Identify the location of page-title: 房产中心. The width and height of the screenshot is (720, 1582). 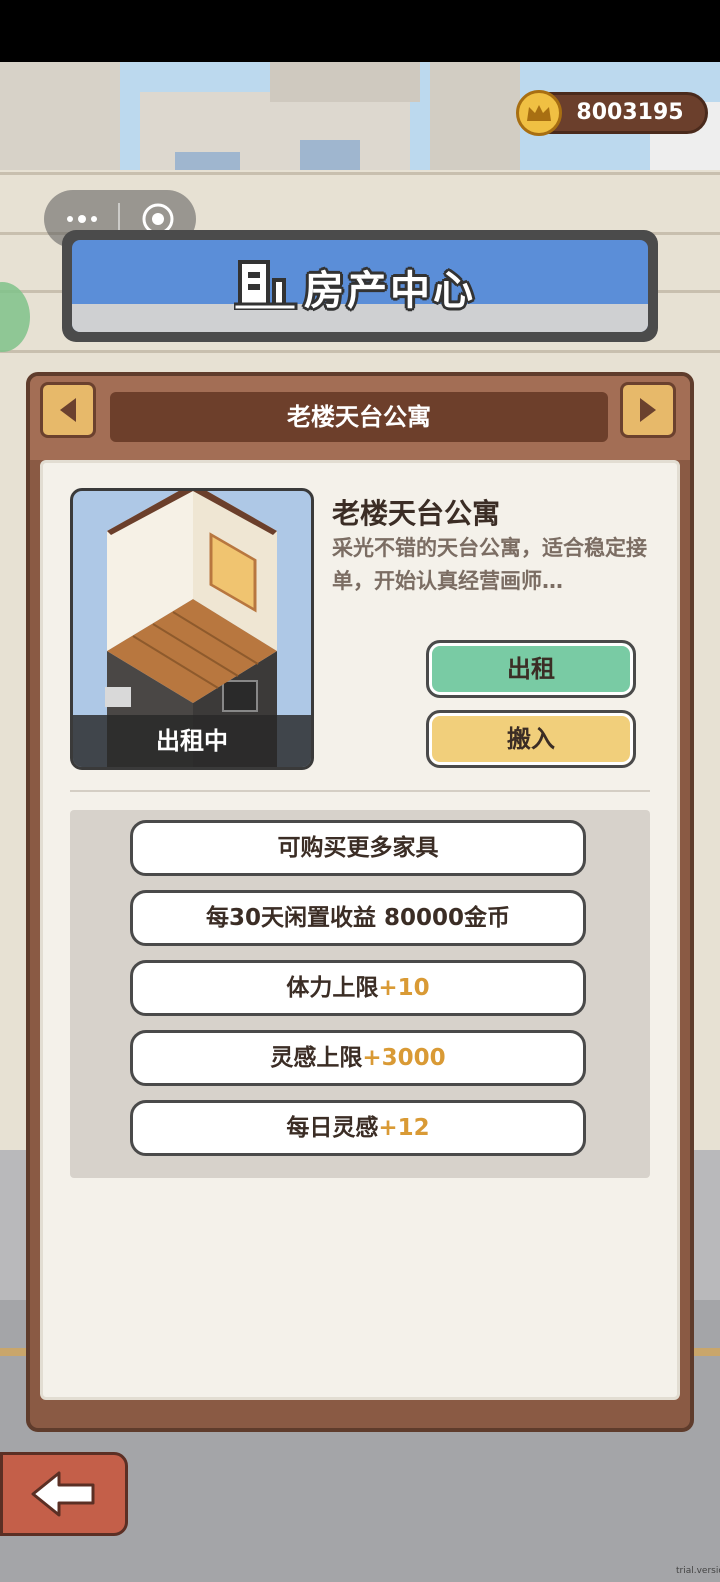
(390, 291).